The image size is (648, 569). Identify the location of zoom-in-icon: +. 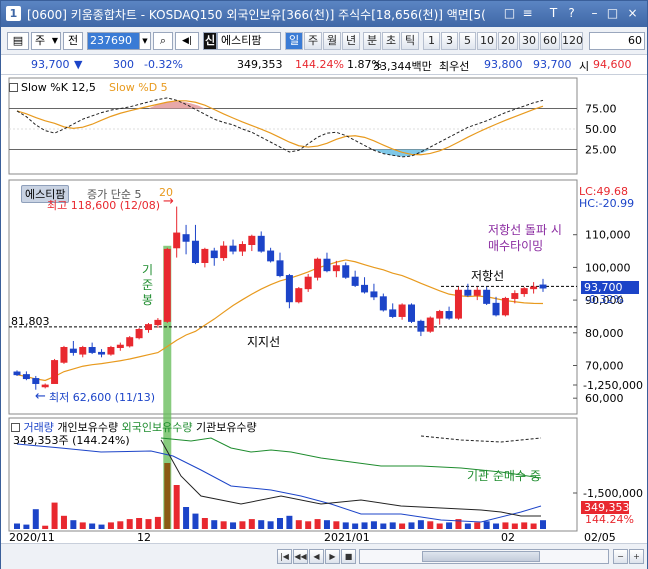
(636, 556).